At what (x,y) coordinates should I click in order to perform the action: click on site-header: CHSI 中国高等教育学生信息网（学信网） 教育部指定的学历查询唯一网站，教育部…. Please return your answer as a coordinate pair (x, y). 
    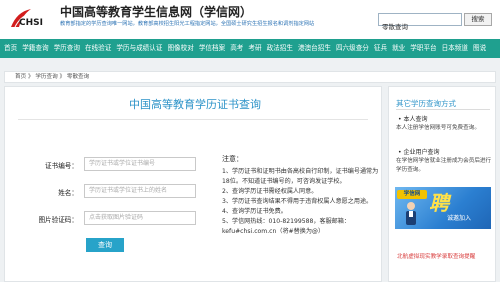
    Looking at the image, I should click on (250, 19).